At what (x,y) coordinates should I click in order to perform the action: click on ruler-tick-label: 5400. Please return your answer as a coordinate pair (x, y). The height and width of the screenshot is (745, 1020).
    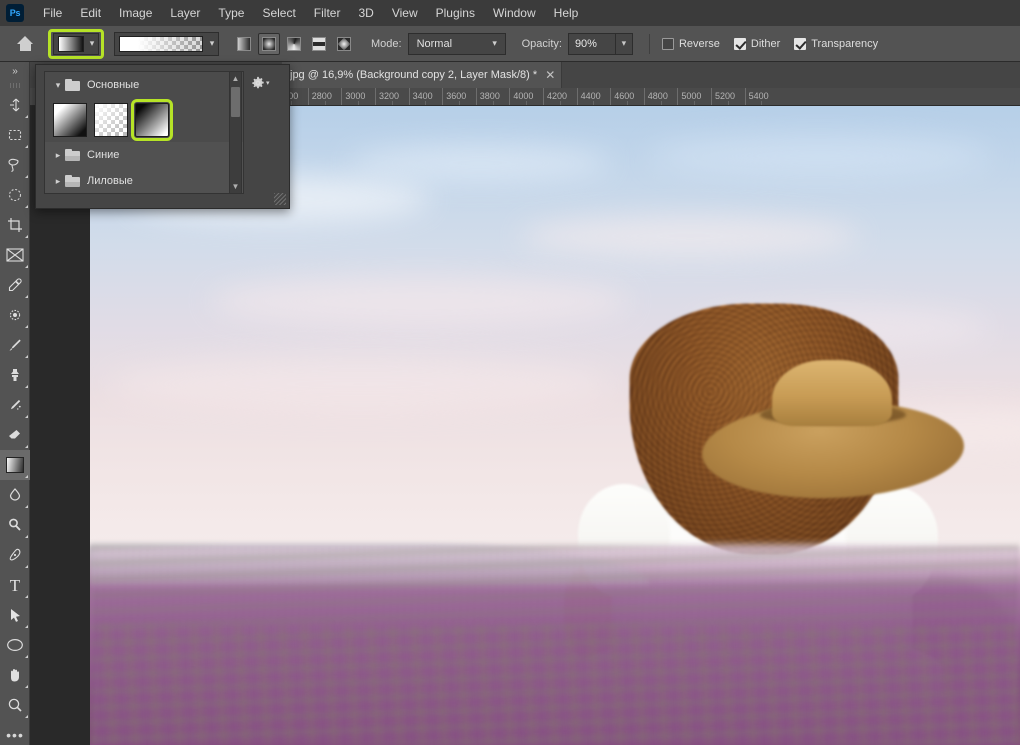
    Looking at the image, I should click on (758, 96).